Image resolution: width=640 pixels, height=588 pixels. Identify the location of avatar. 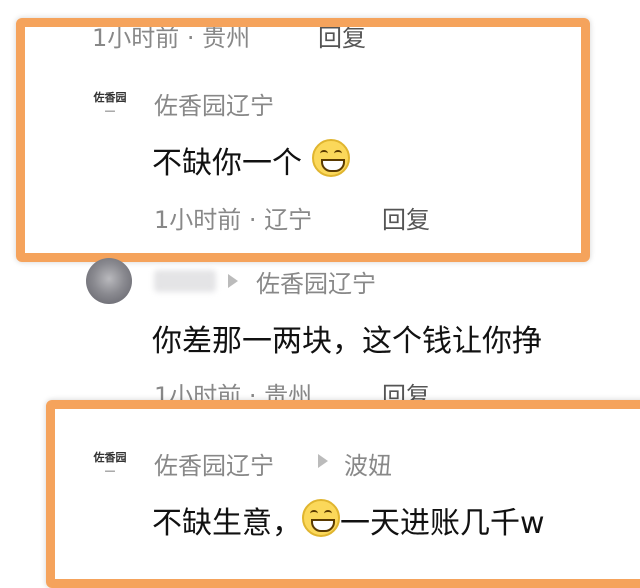
(109, 281).